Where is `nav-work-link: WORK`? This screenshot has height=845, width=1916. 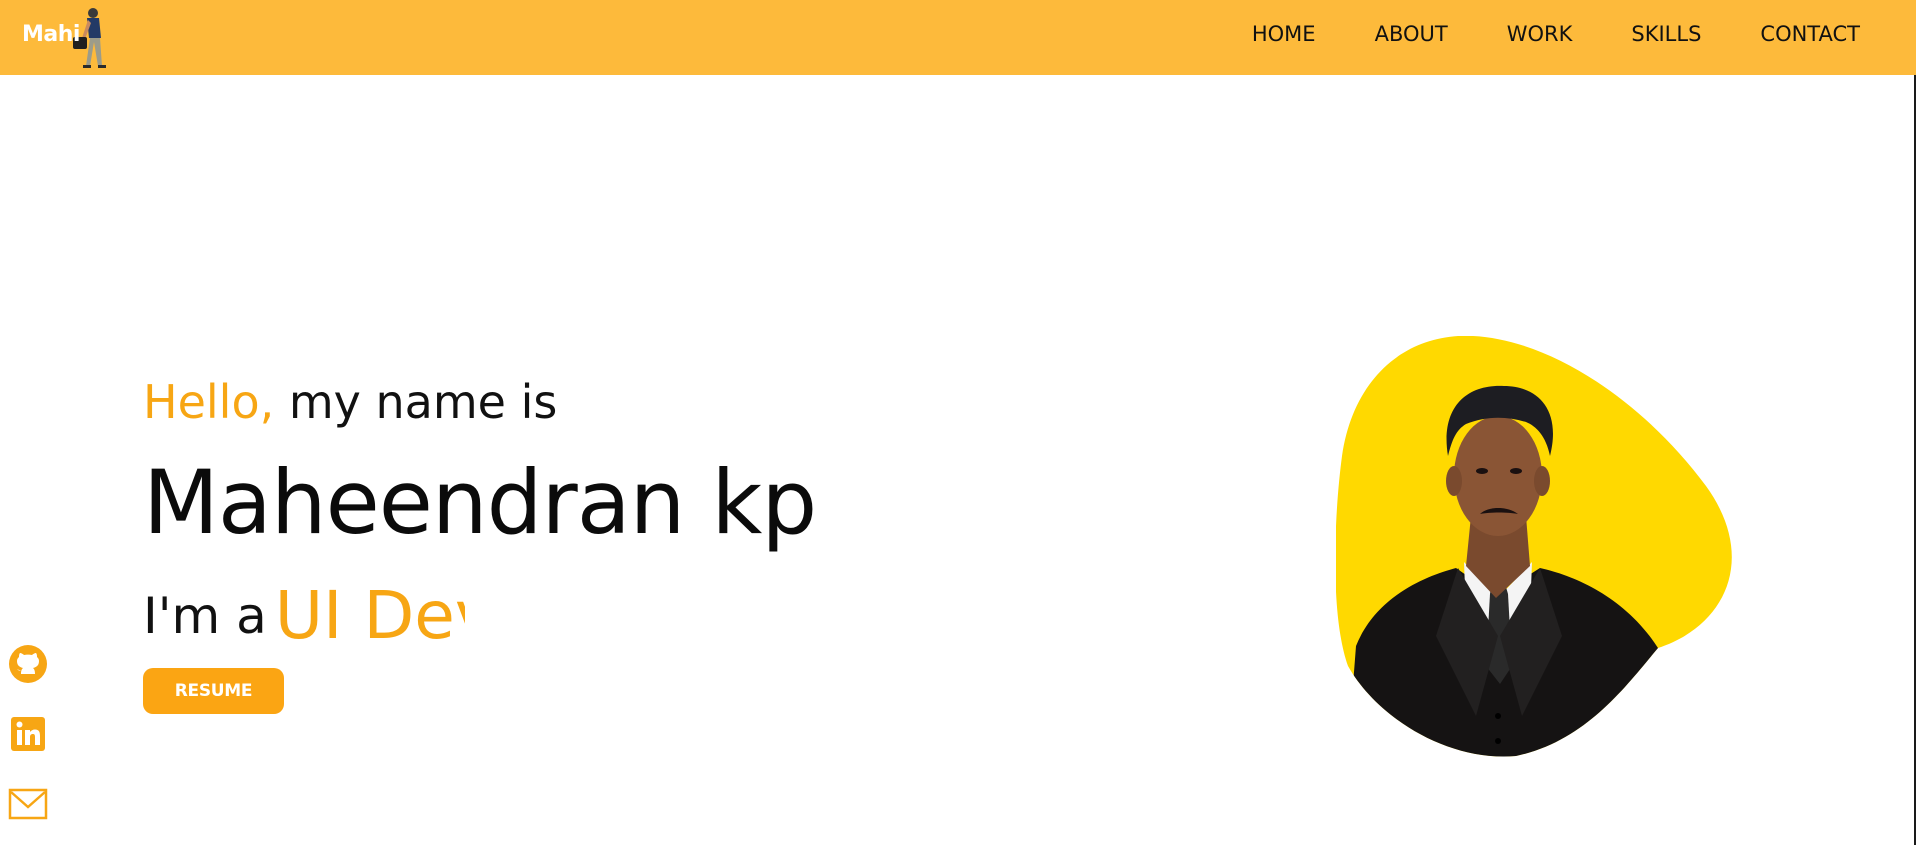
nav-work-link: WORK is located at coordinates (1540, 34).